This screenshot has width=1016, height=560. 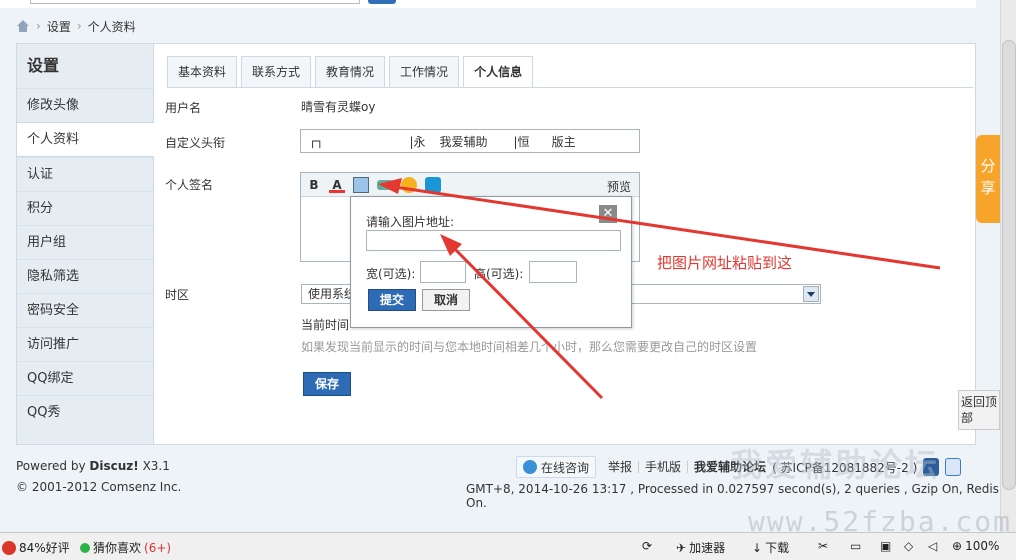 What do you see at coordinates (855, 546) in the screenshot?
I see `window-icon: ▭` at bounding box center [855, 546].